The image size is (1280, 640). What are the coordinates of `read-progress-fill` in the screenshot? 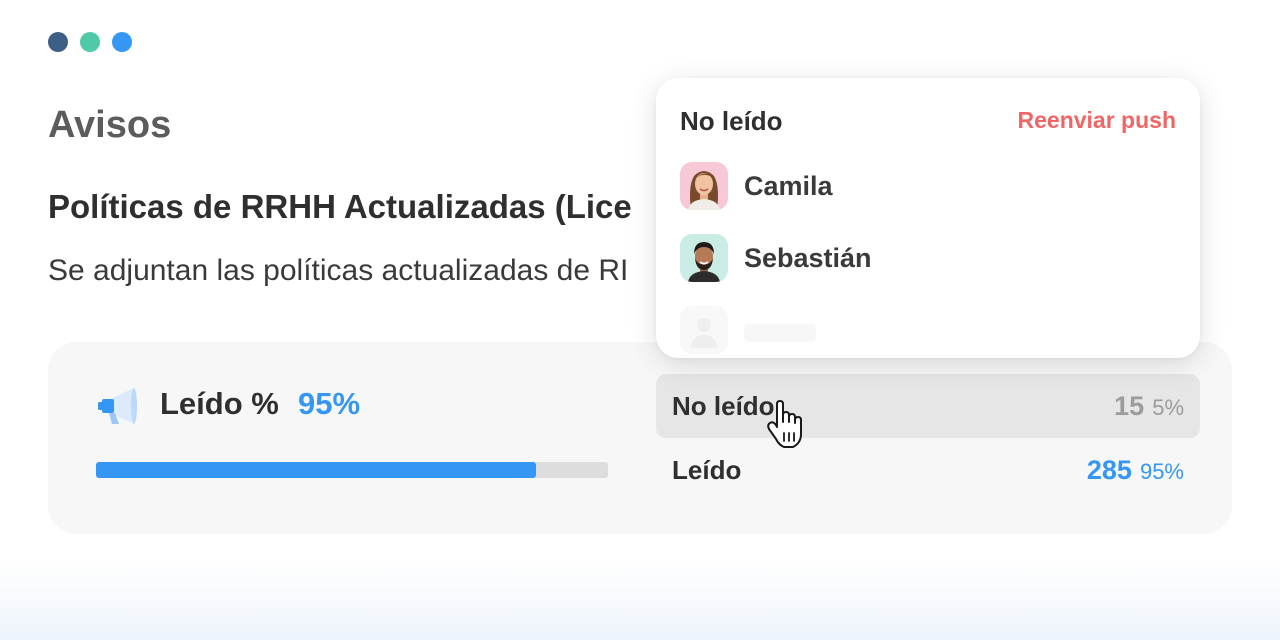 It's located at (316, 470).